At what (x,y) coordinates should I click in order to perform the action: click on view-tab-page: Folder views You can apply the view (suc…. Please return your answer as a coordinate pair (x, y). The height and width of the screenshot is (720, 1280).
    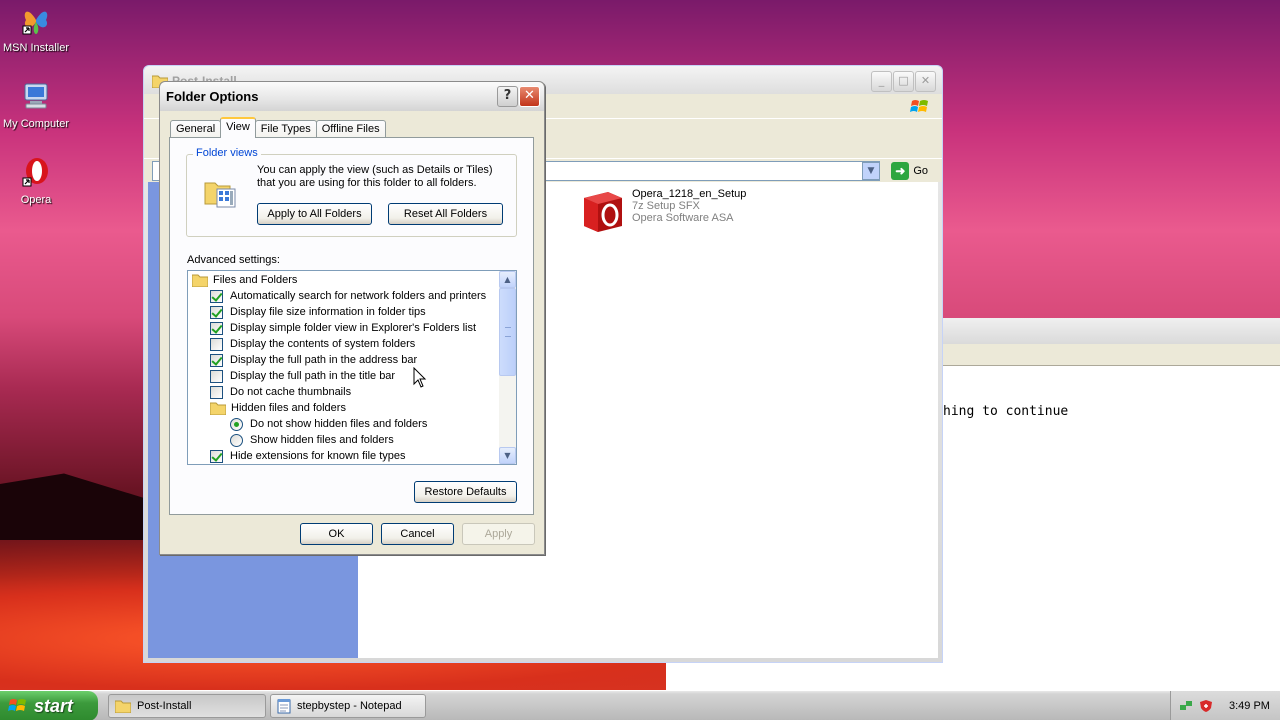
    Looking at the image, I should click on (351, 326).